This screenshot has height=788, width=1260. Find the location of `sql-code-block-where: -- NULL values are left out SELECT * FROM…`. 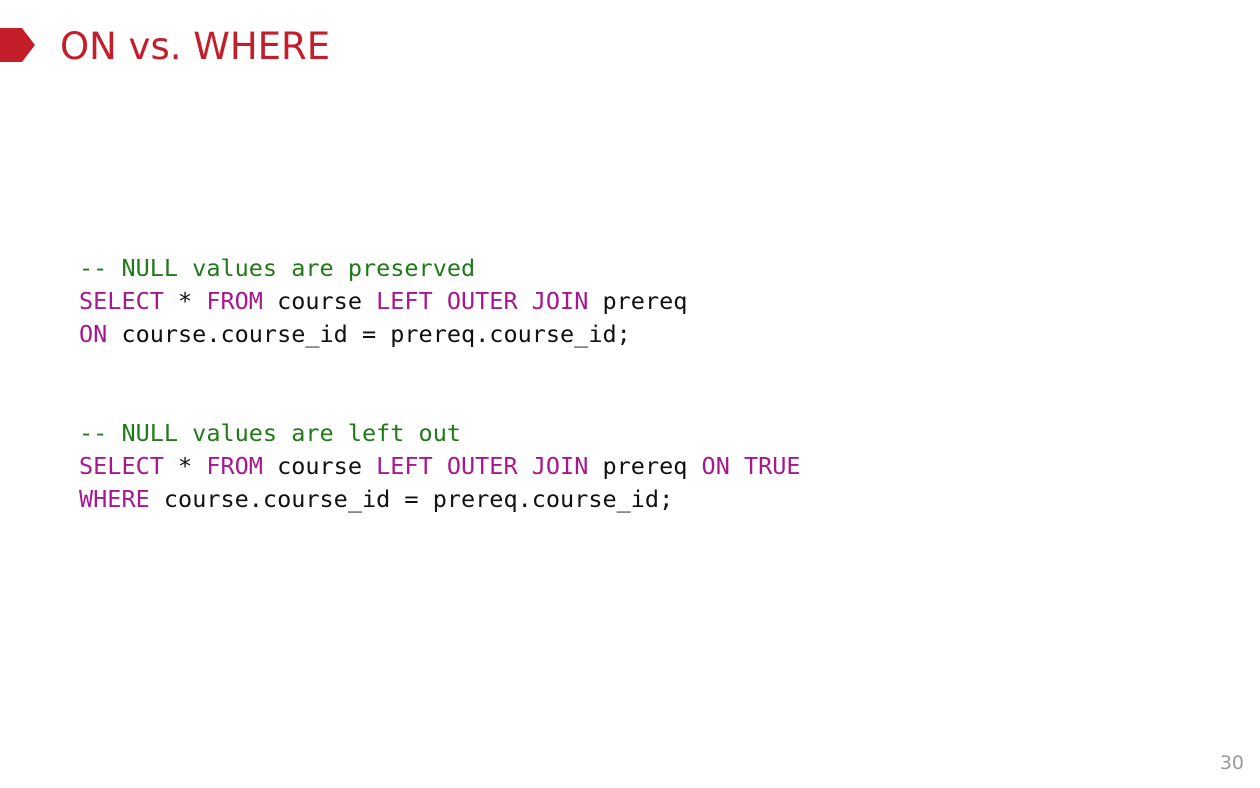

sql-code-block-where: -- NULL values are left out SELECT * FROM… is located at coordinates (440, 466).